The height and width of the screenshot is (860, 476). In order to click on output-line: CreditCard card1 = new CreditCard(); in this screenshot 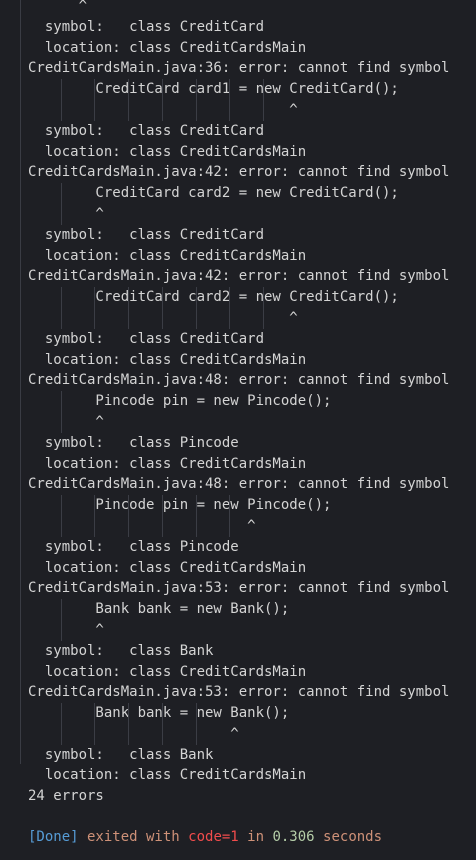, I will do `click(252, 89)`.